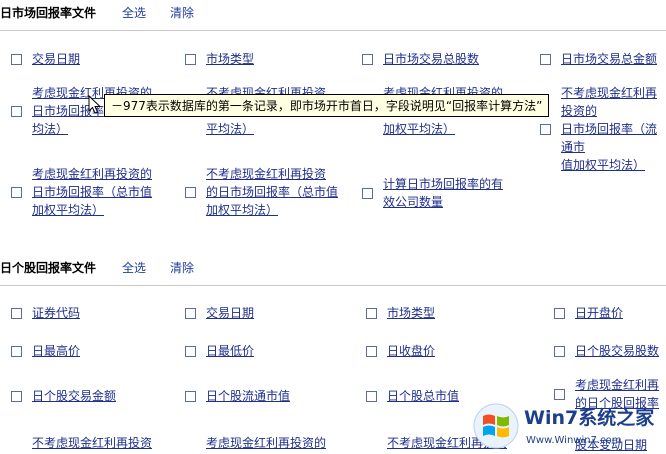 Image resolution: width=666 pixels, height=454 pixels. I want to click on field-label: 日个股流通市值, so click(248, 396).